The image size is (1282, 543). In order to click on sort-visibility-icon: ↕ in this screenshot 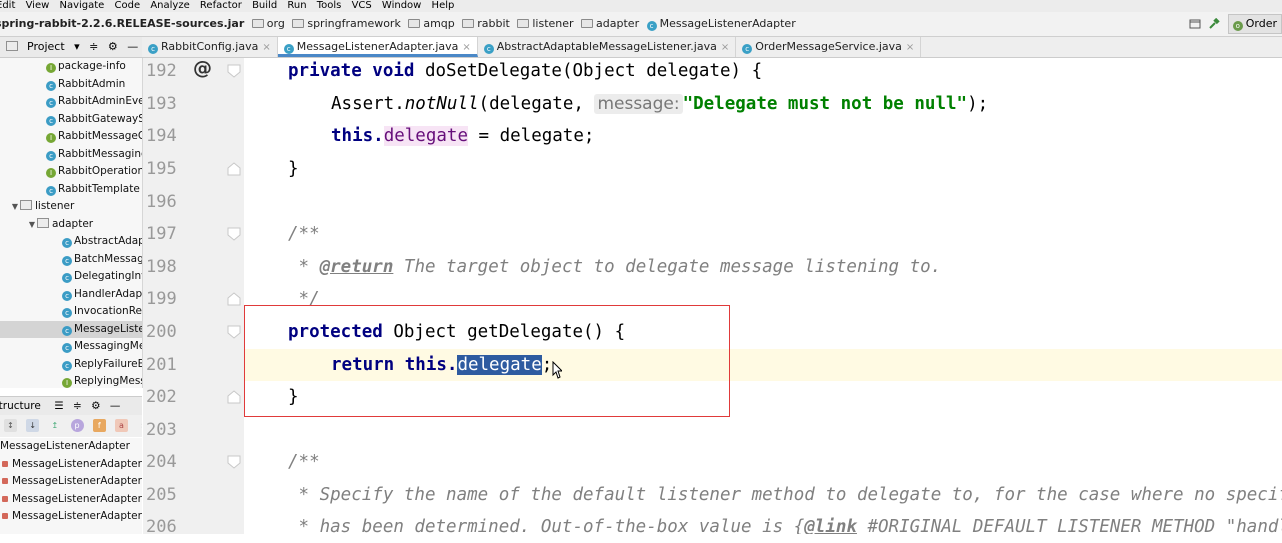, I will do `click(10, 425)`.